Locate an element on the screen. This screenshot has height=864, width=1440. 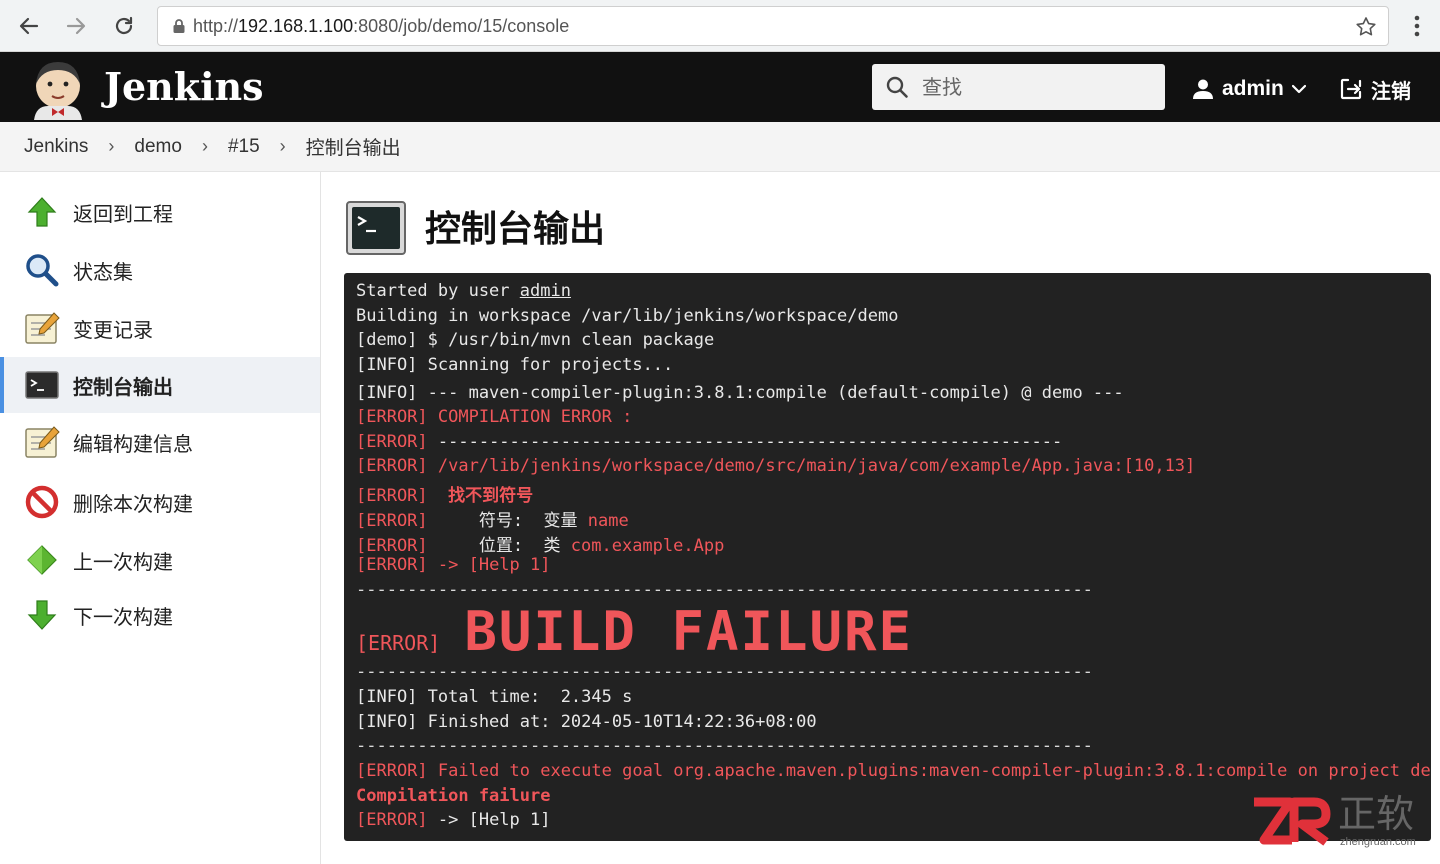
breadcrumb-item-jenkins: Jenkins is located at coordinates (56, 147).